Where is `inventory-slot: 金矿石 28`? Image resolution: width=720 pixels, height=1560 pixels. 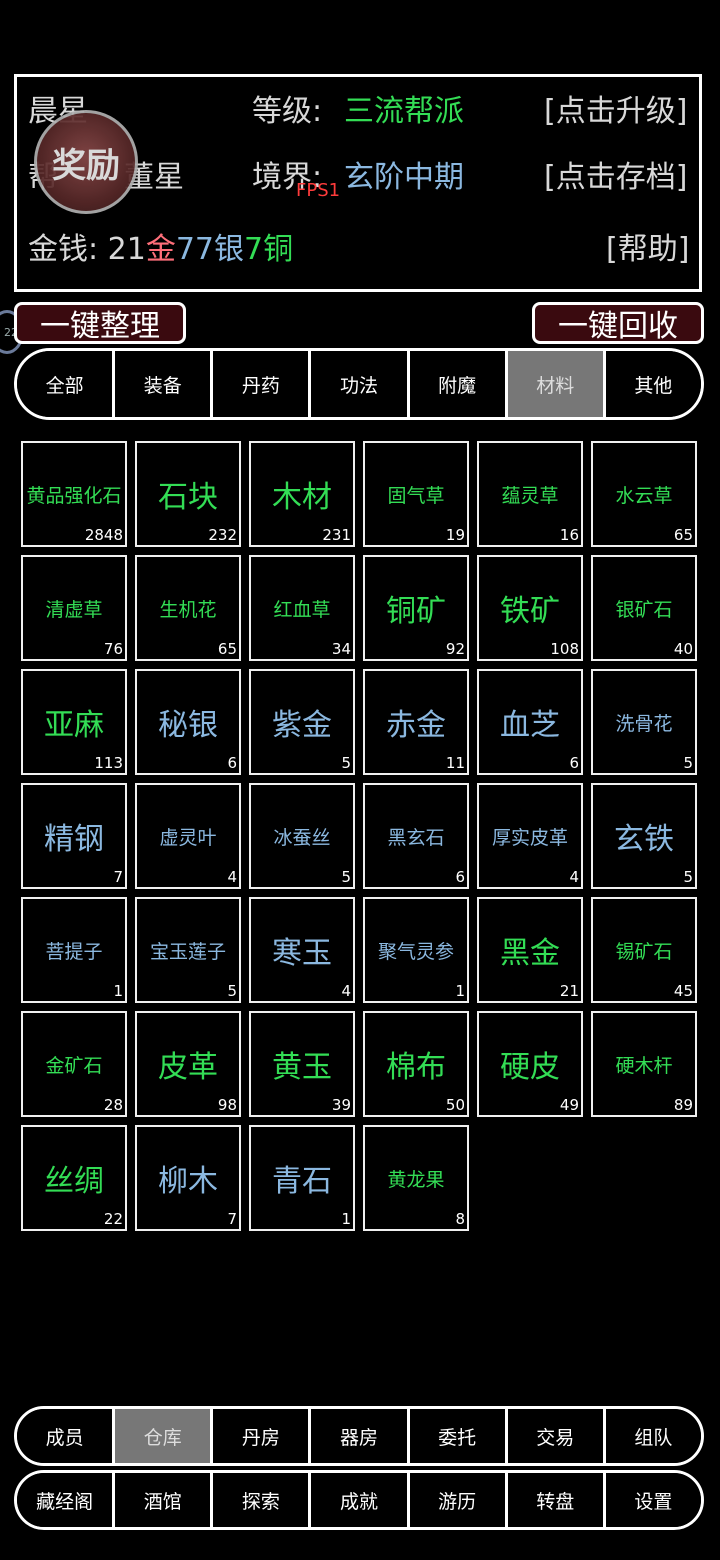
inventory-slot: 金矿石 28 is located at coordinates (74, 1064).